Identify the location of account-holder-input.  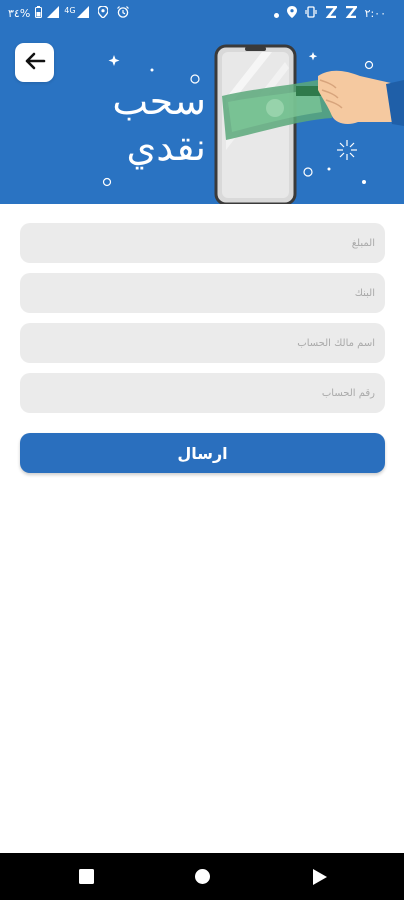
(202, 343).